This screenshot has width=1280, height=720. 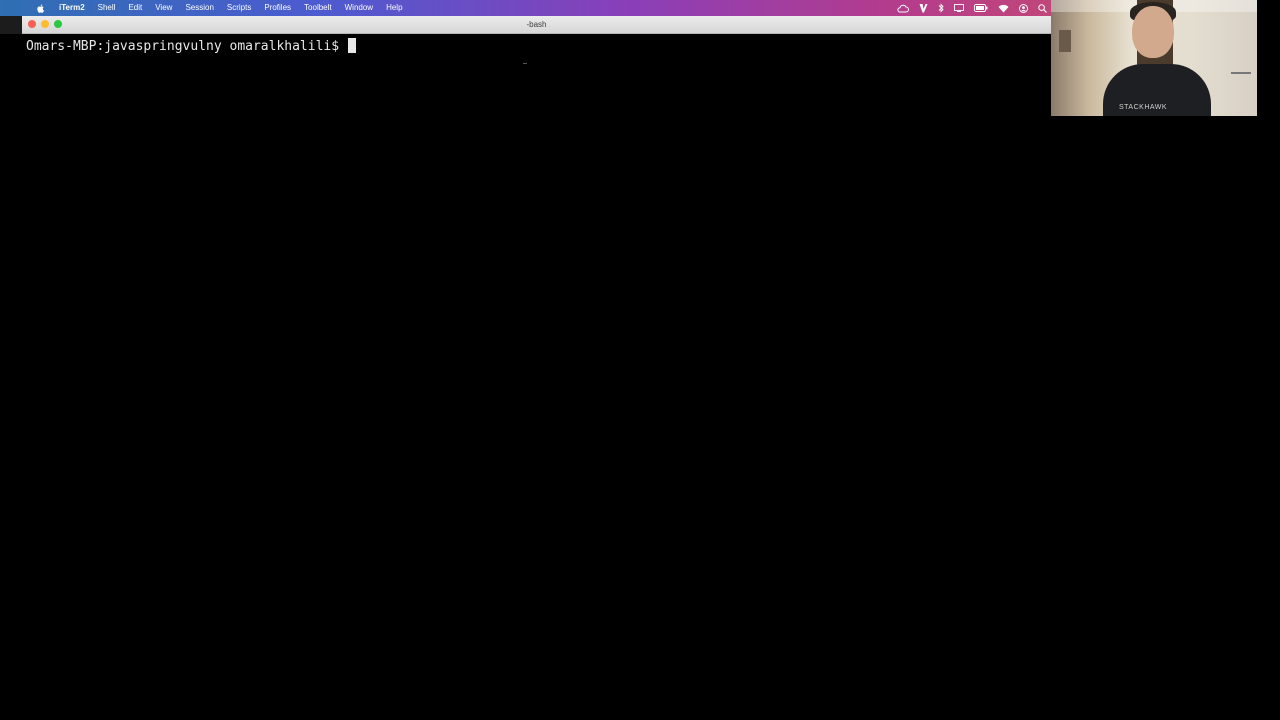 What do you see at coordinates (199, 8) in the screenshot?
I see `menu-session: Session` at bounding box center [199, 8].